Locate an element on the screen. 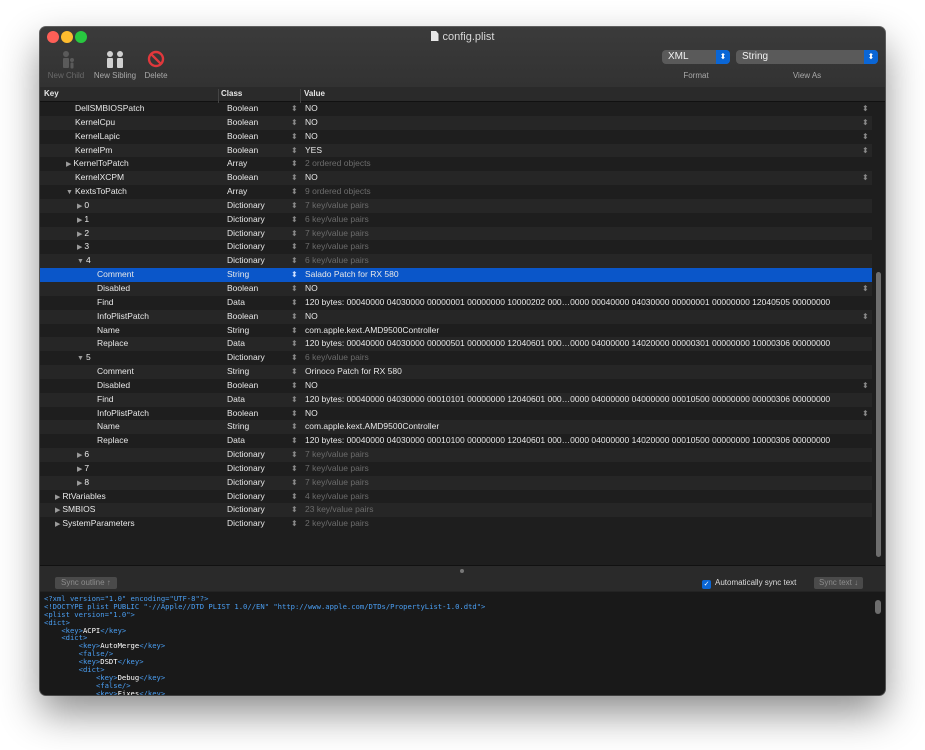 The height and width of the screenshot is (750, 925). row-key: ▶ 1 is located at coordinates (83, 220).